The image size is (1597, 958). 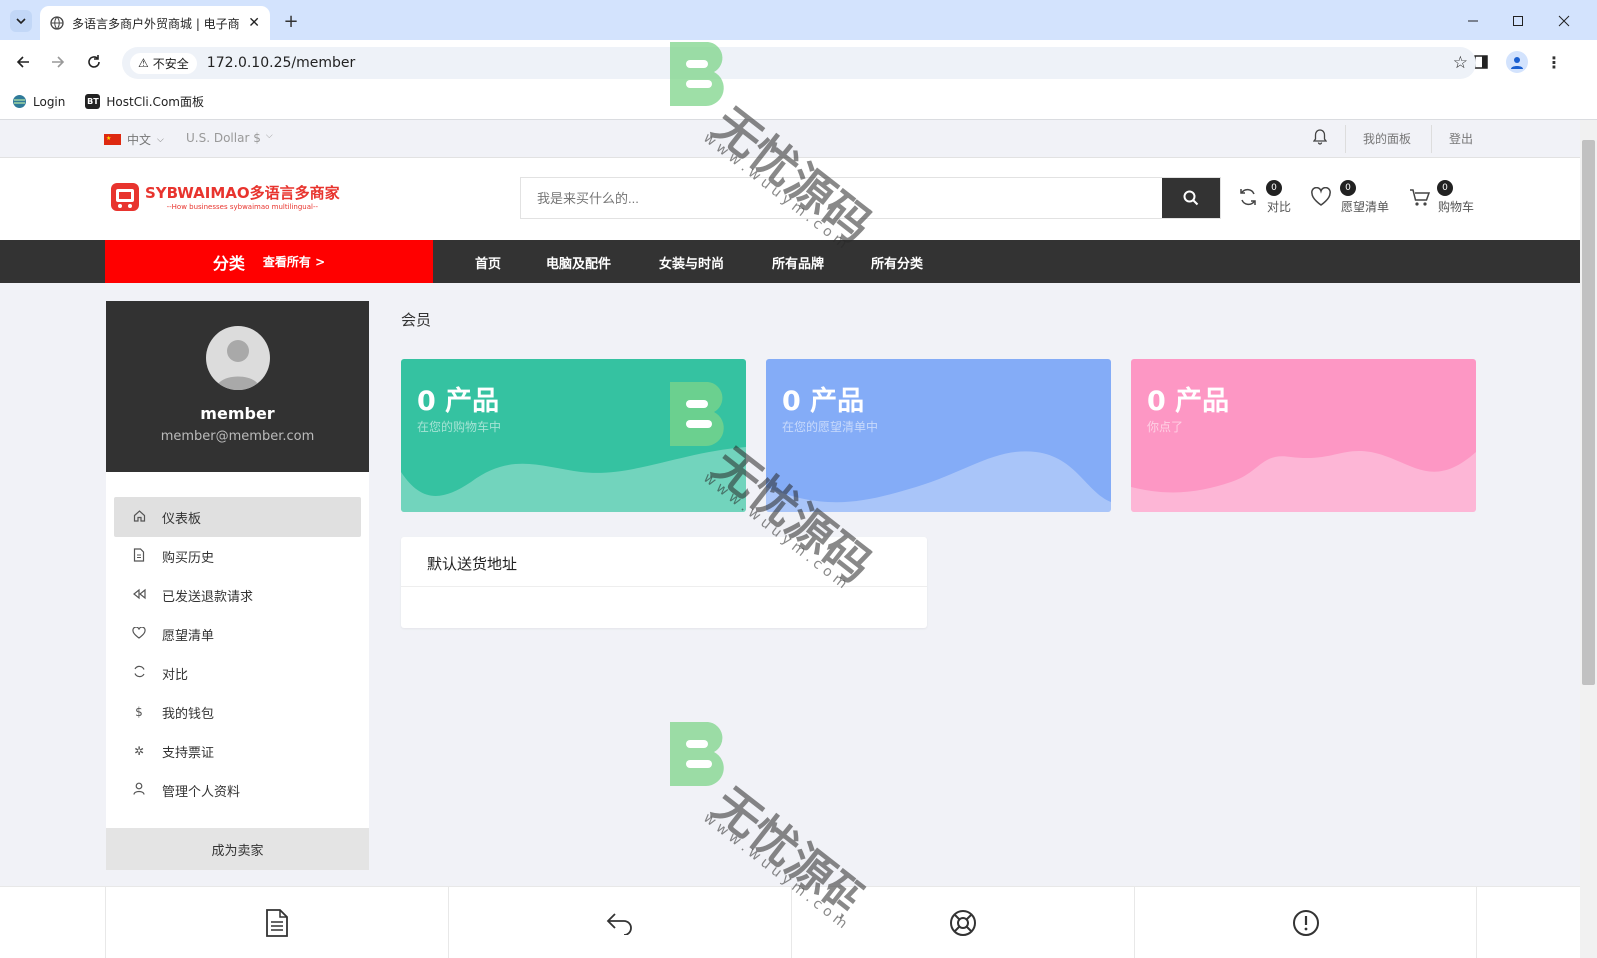 I want to click on profile-card: member member@member.com, so click(x=237, y=386).